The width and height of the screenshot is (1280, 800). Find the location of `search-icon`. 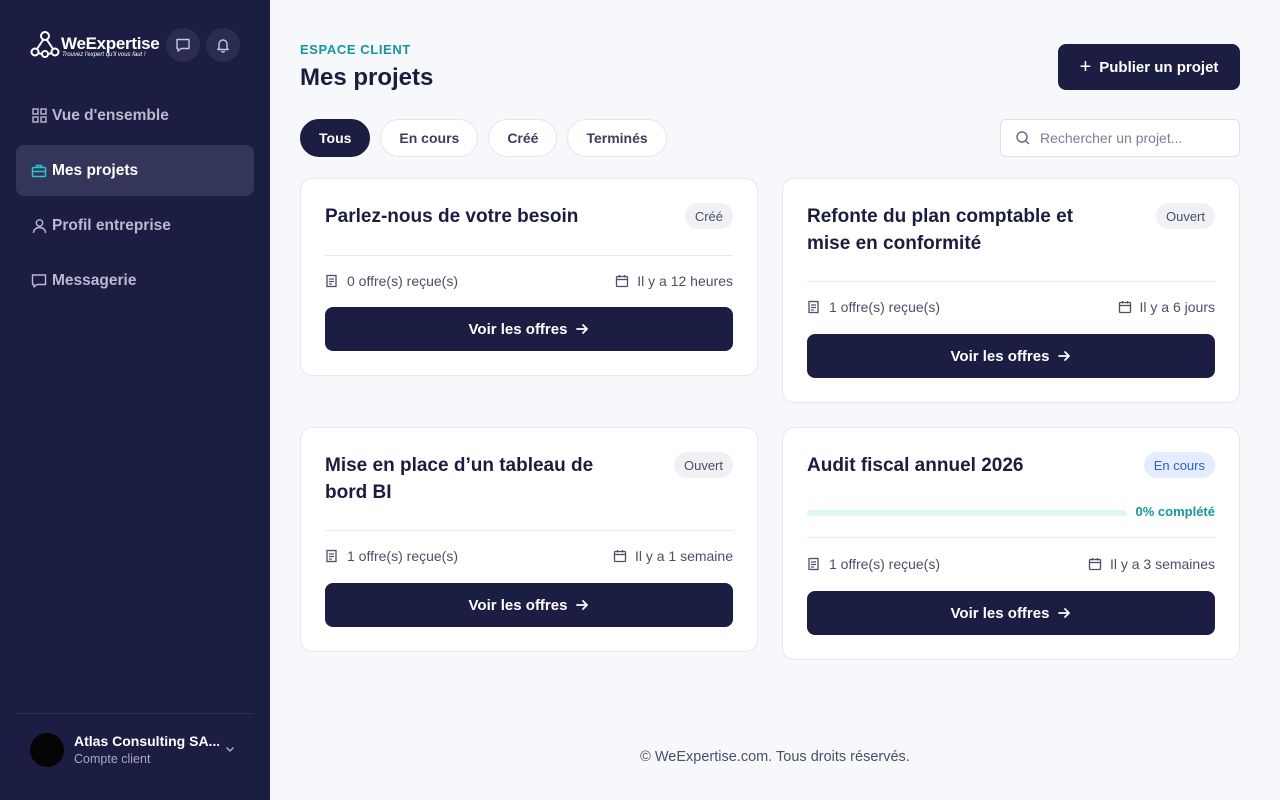

search-icon is located at coordinates (1023, 138).